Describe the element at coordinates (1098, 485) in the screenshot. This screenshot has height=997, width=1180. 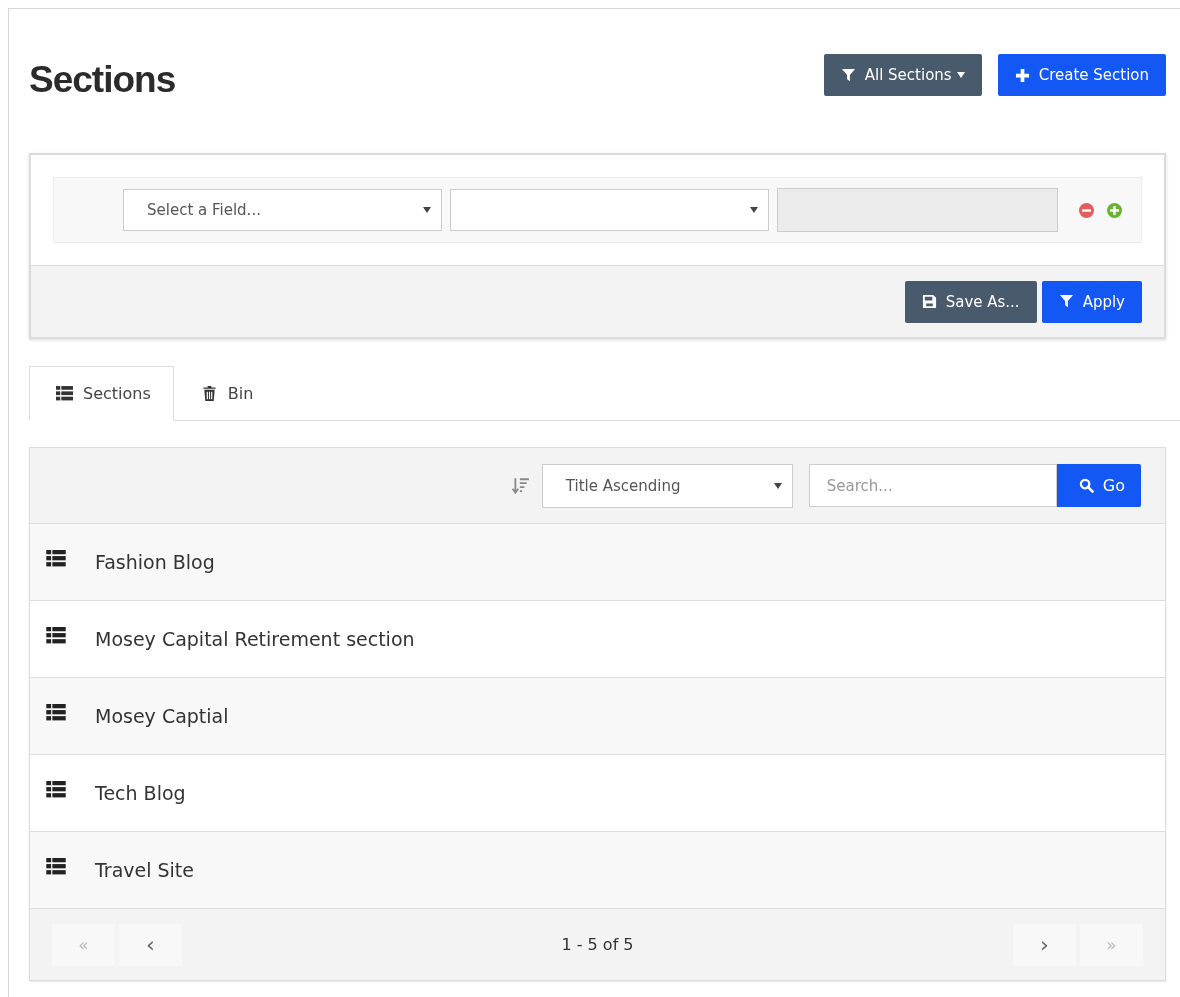
I see `go-button: Go` at that location.